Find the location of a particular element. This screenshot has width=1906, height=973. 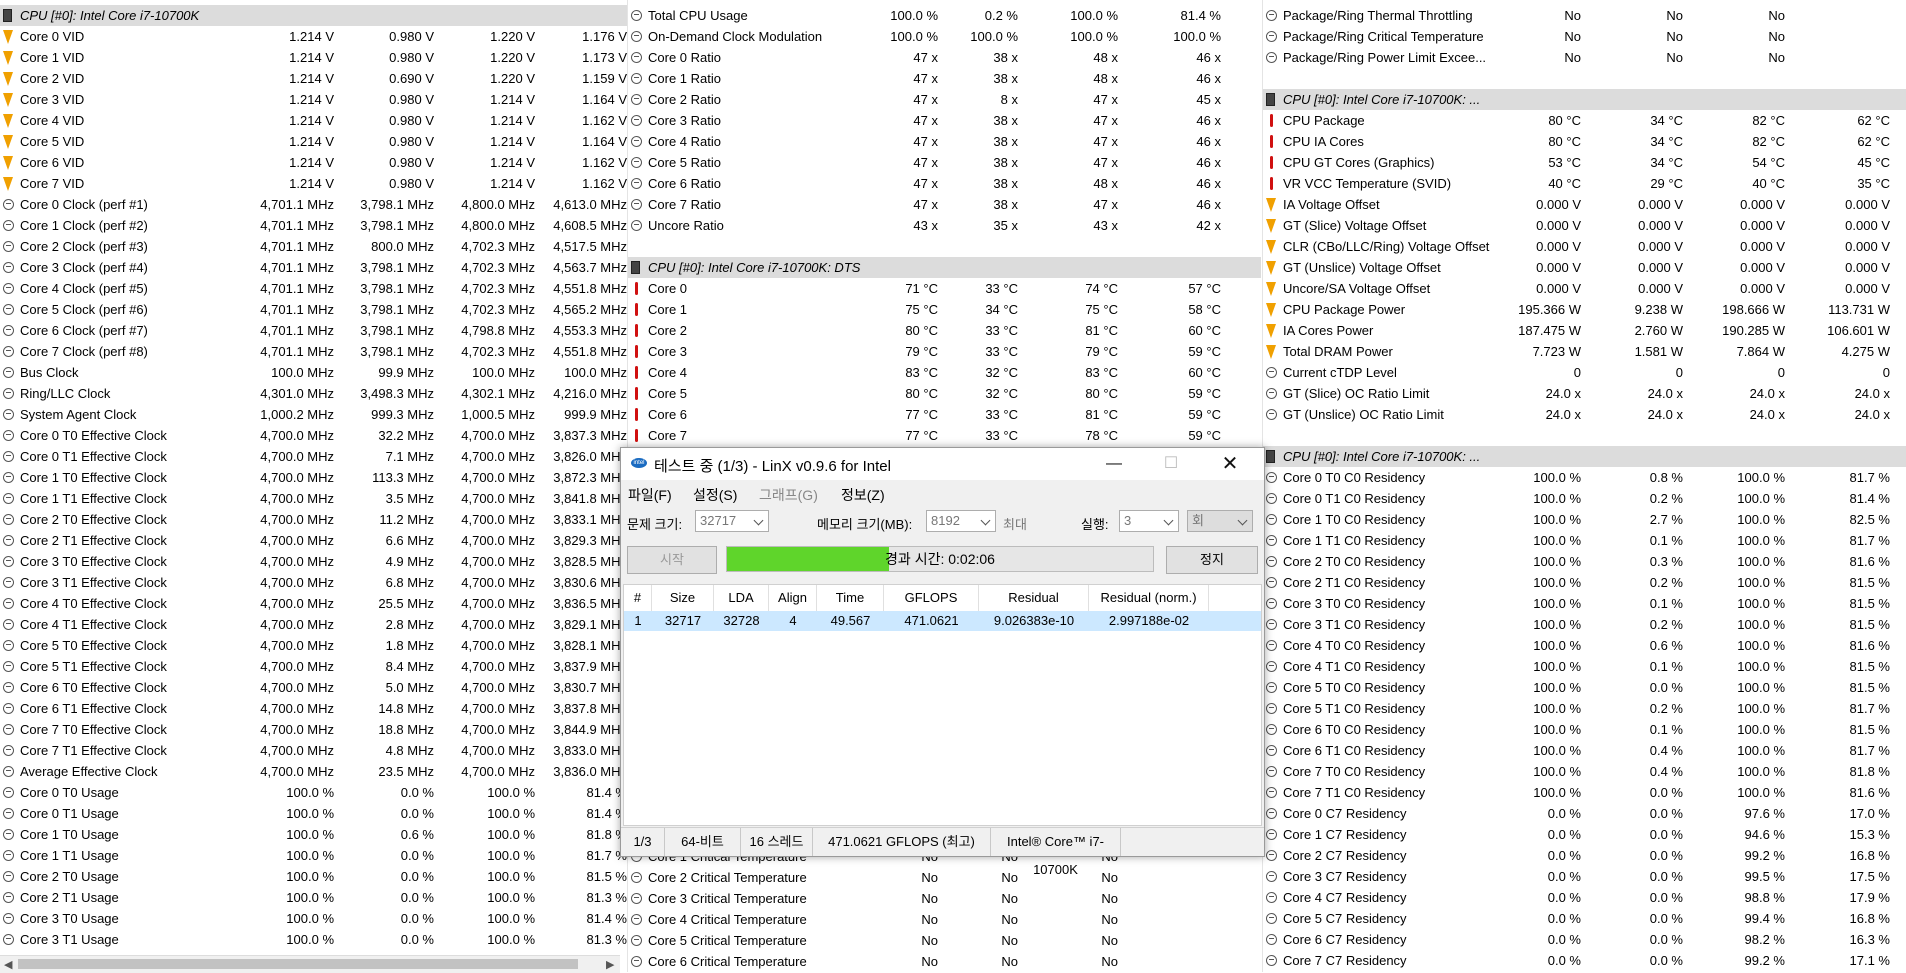

sensor-row: Core 3 T0 Usage 100.0 % 0.0 % 100.0 % 81.4 % is located at coordinates (313, 918).